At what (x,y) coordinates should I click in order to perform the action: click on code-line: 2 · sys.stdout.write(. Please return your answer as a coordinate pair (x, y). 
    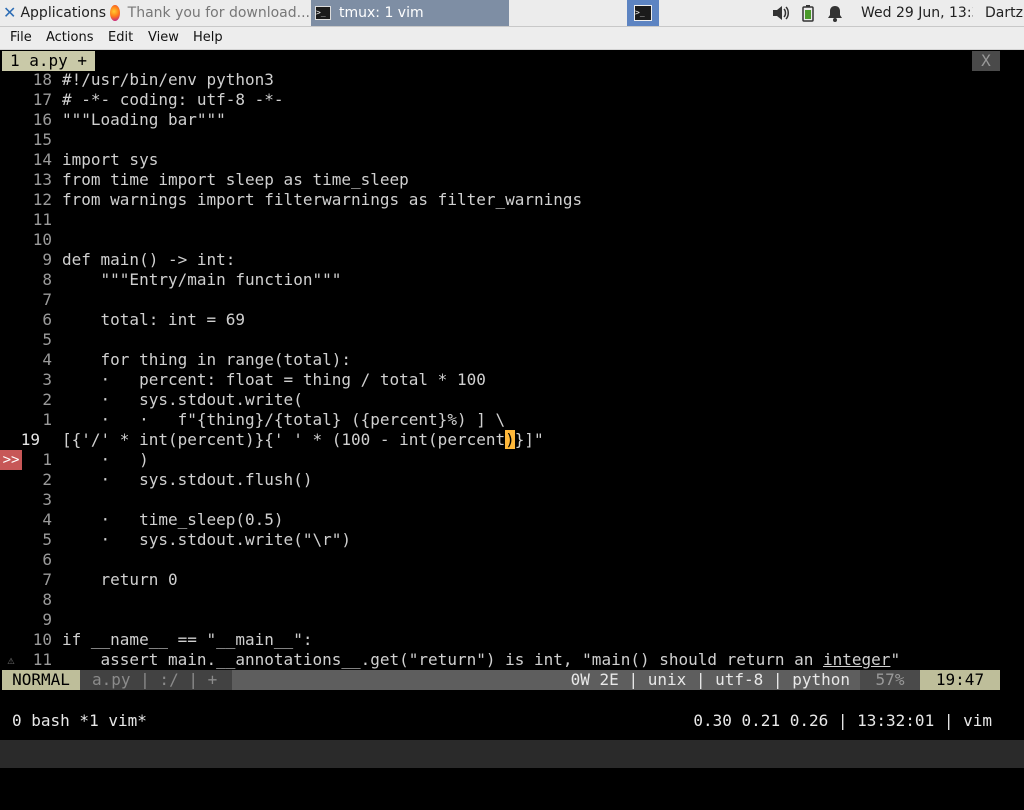
    Looking at the image, I should click on (512, 400).